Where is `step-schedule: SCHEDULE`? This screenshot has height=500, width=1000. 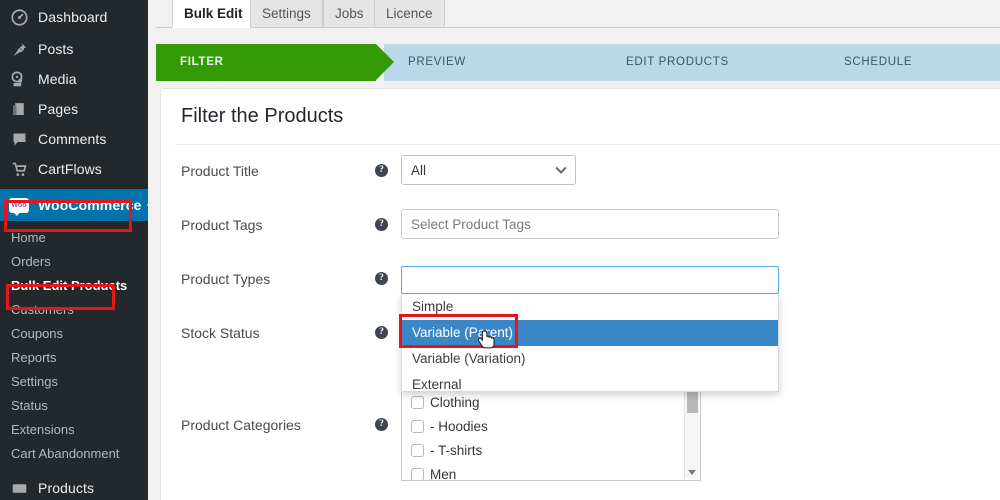
step-schedule: SCHEDULE is located at coordinates (910, 62).